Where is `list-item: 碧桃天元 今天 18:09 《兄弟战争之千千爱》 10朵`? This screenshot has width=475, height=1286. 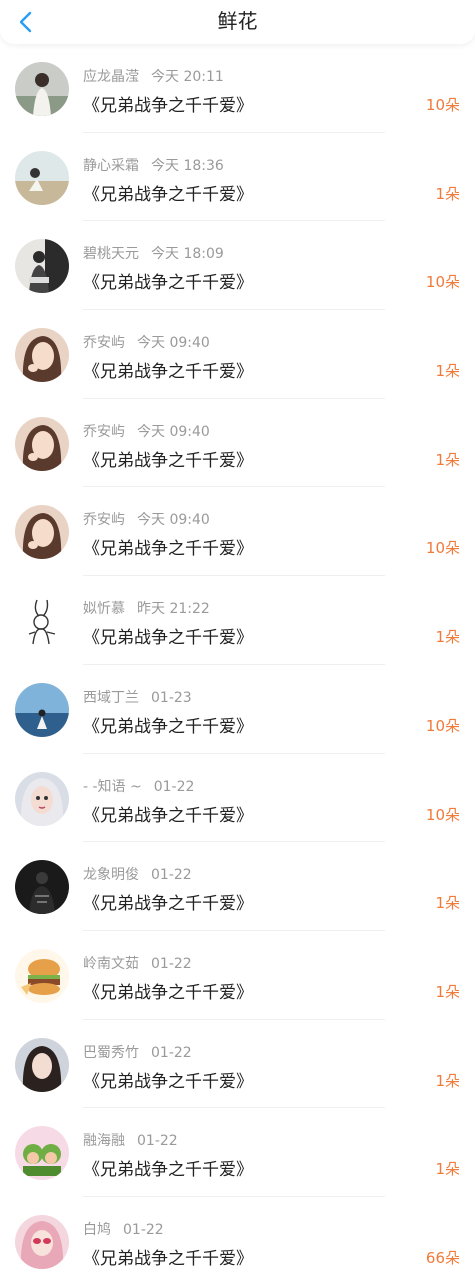
list-item: 碧桃天元 今天 18:09 《兄弟战争之千千爱》 10朵 is located at coordinates (237, 266).